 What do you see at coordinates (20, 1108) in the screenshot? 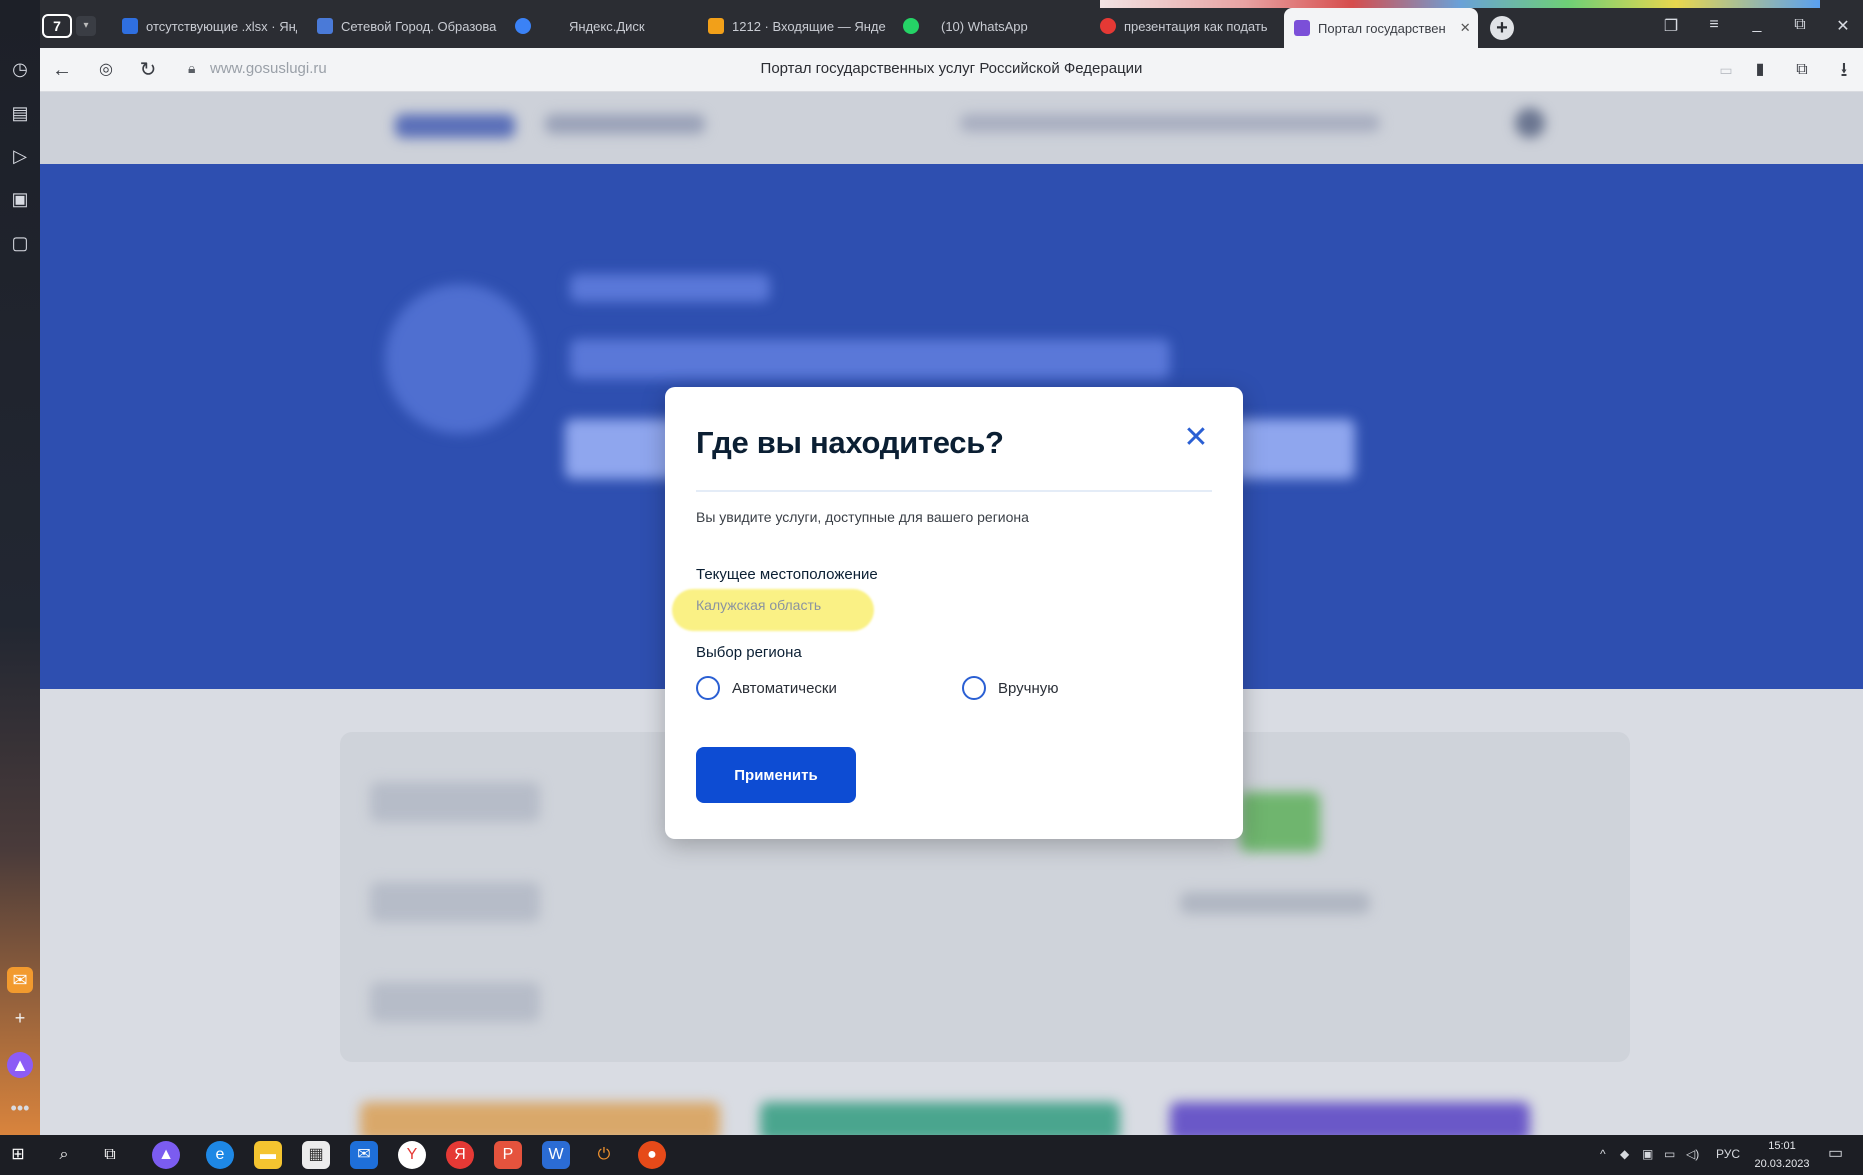
I see `more-icon: •••` at bounding box center [20, 1108].